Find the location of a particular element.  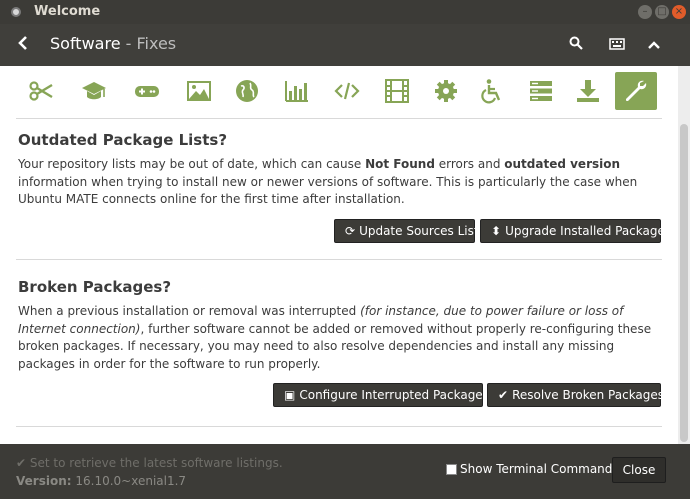

search-button is located at coordinates (576, 45).